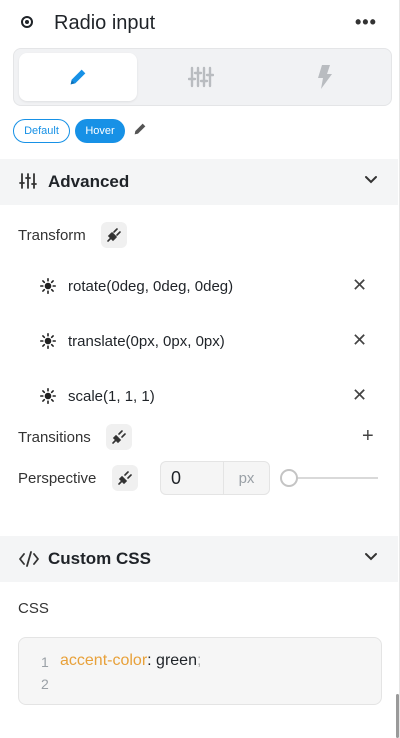 Image resolution: width=400 pixels, height=738 pixels. Describe the element at coordinates (368, 436) in the screenshot. I see `add-transition-button: +` at that location.